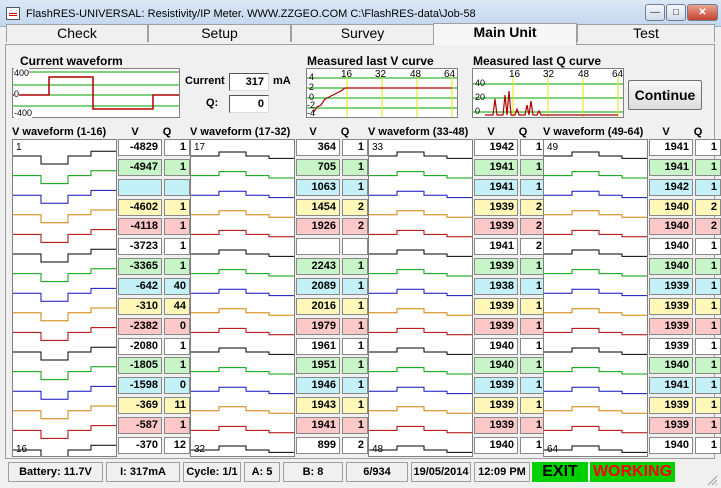 This screenshot has width=721, height=488. I want to click on tab-setup: Setup, so click(219, 33).